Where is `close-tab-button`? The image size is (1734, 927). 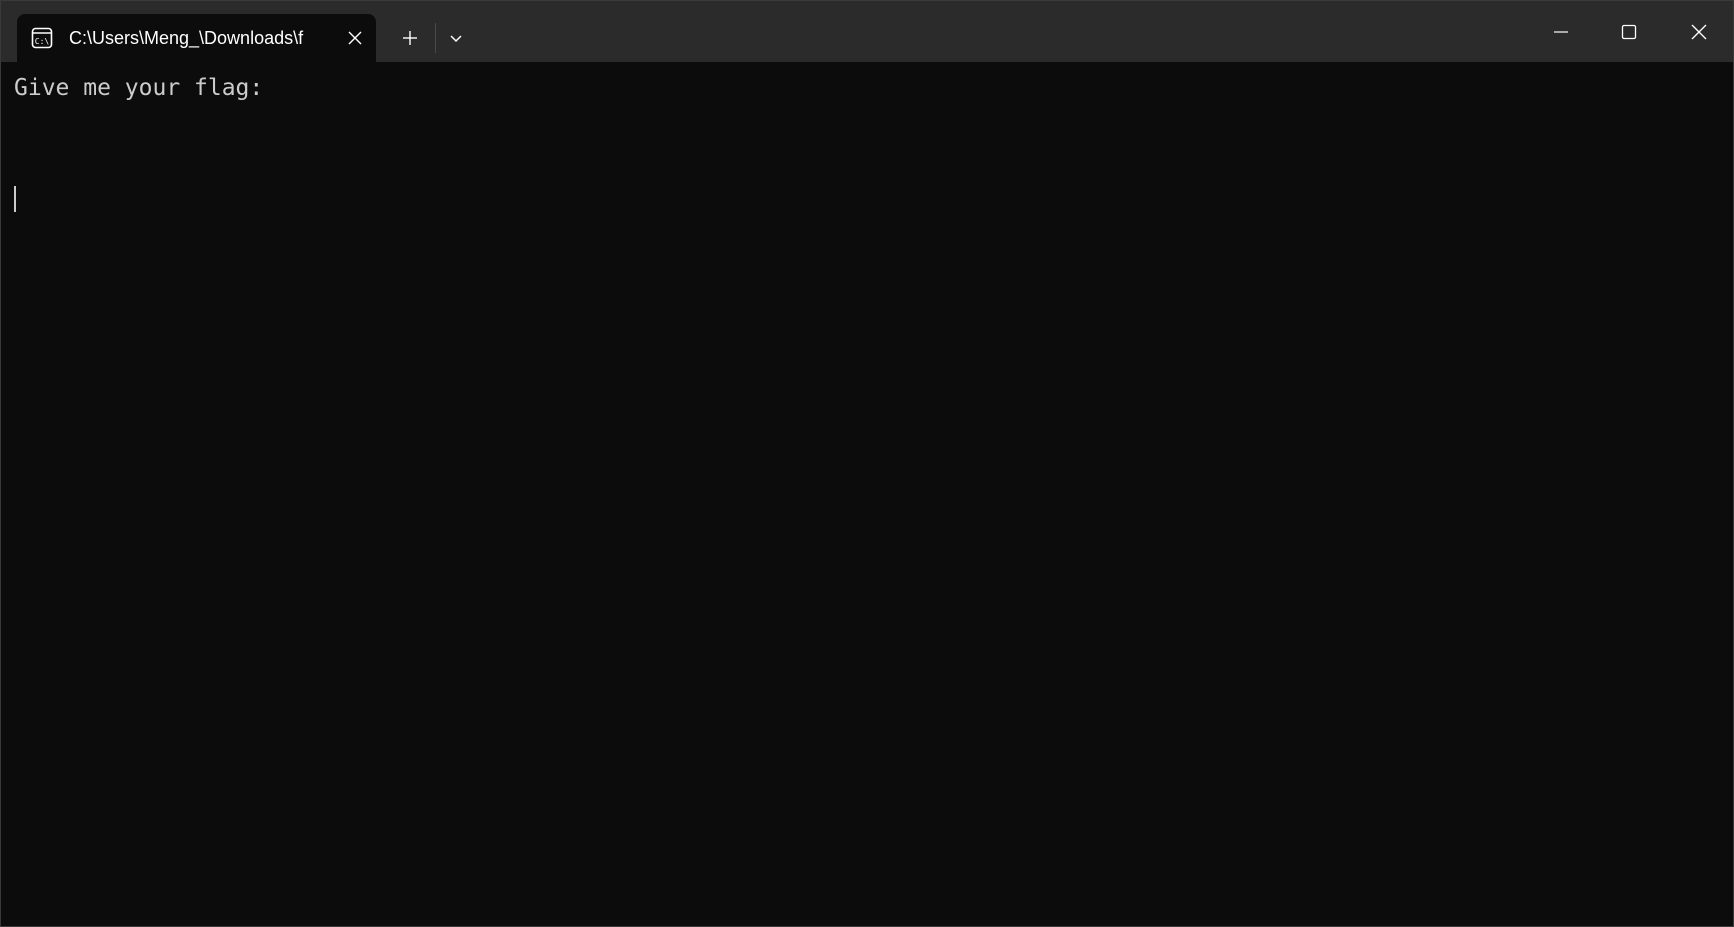
close-tab-button is located at coordinates (355, 38).